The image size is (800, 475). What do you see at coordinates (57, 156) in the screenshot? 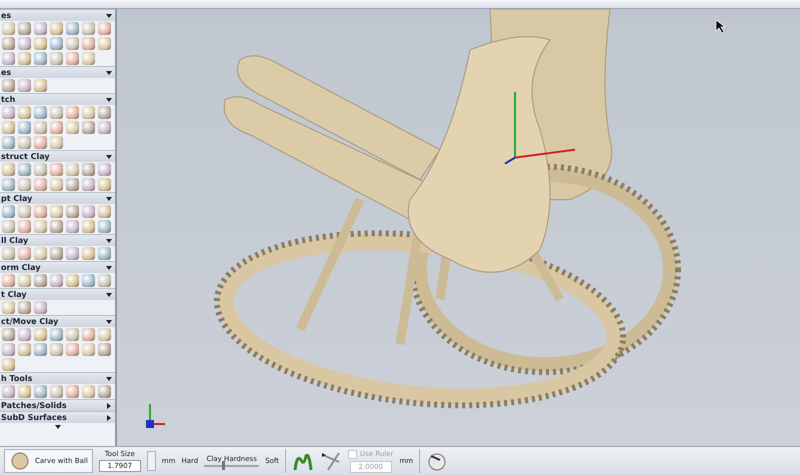
I see `panel-header: struct Clay` at bounding box center [57, 156].